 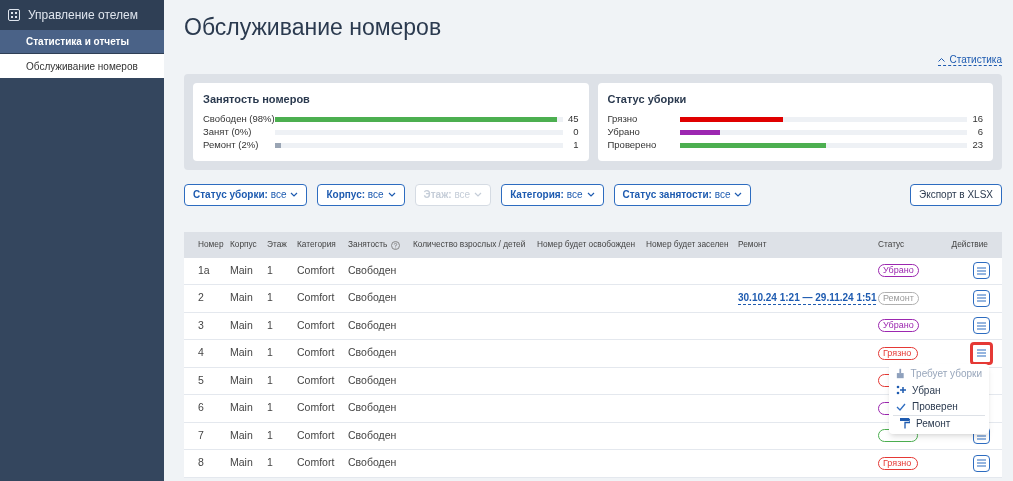 What do you see at coordinates (956, 194) in the screenshot?
I see `export-button: Экспорт в XLSX` at bounding box center [956, 194].